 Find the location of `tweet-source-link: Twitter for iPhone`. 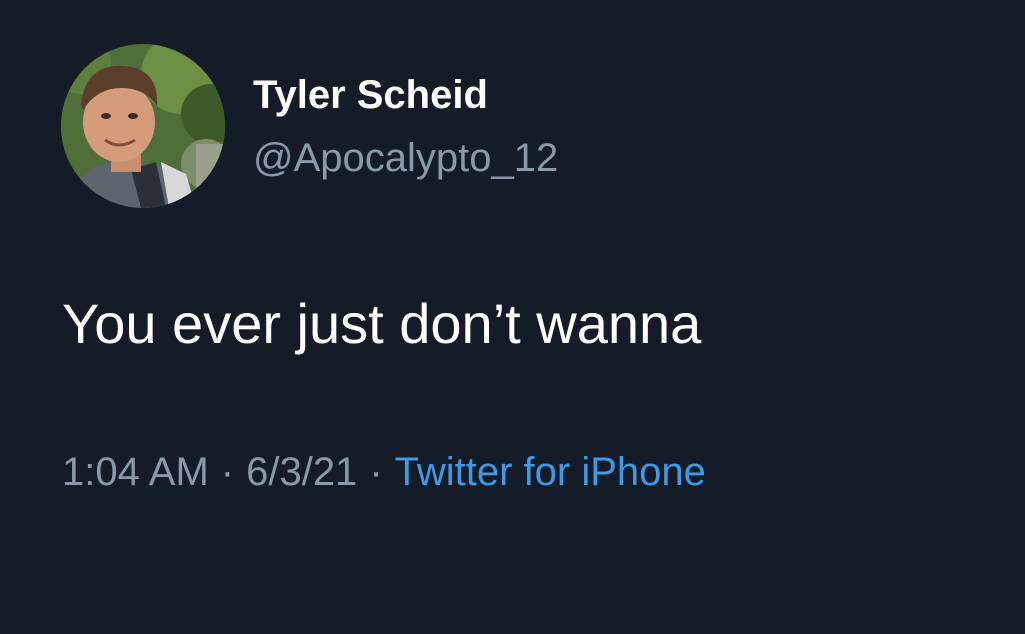

tweet-source-link: Twitter for iPhone is located at coordinates (550, 472).